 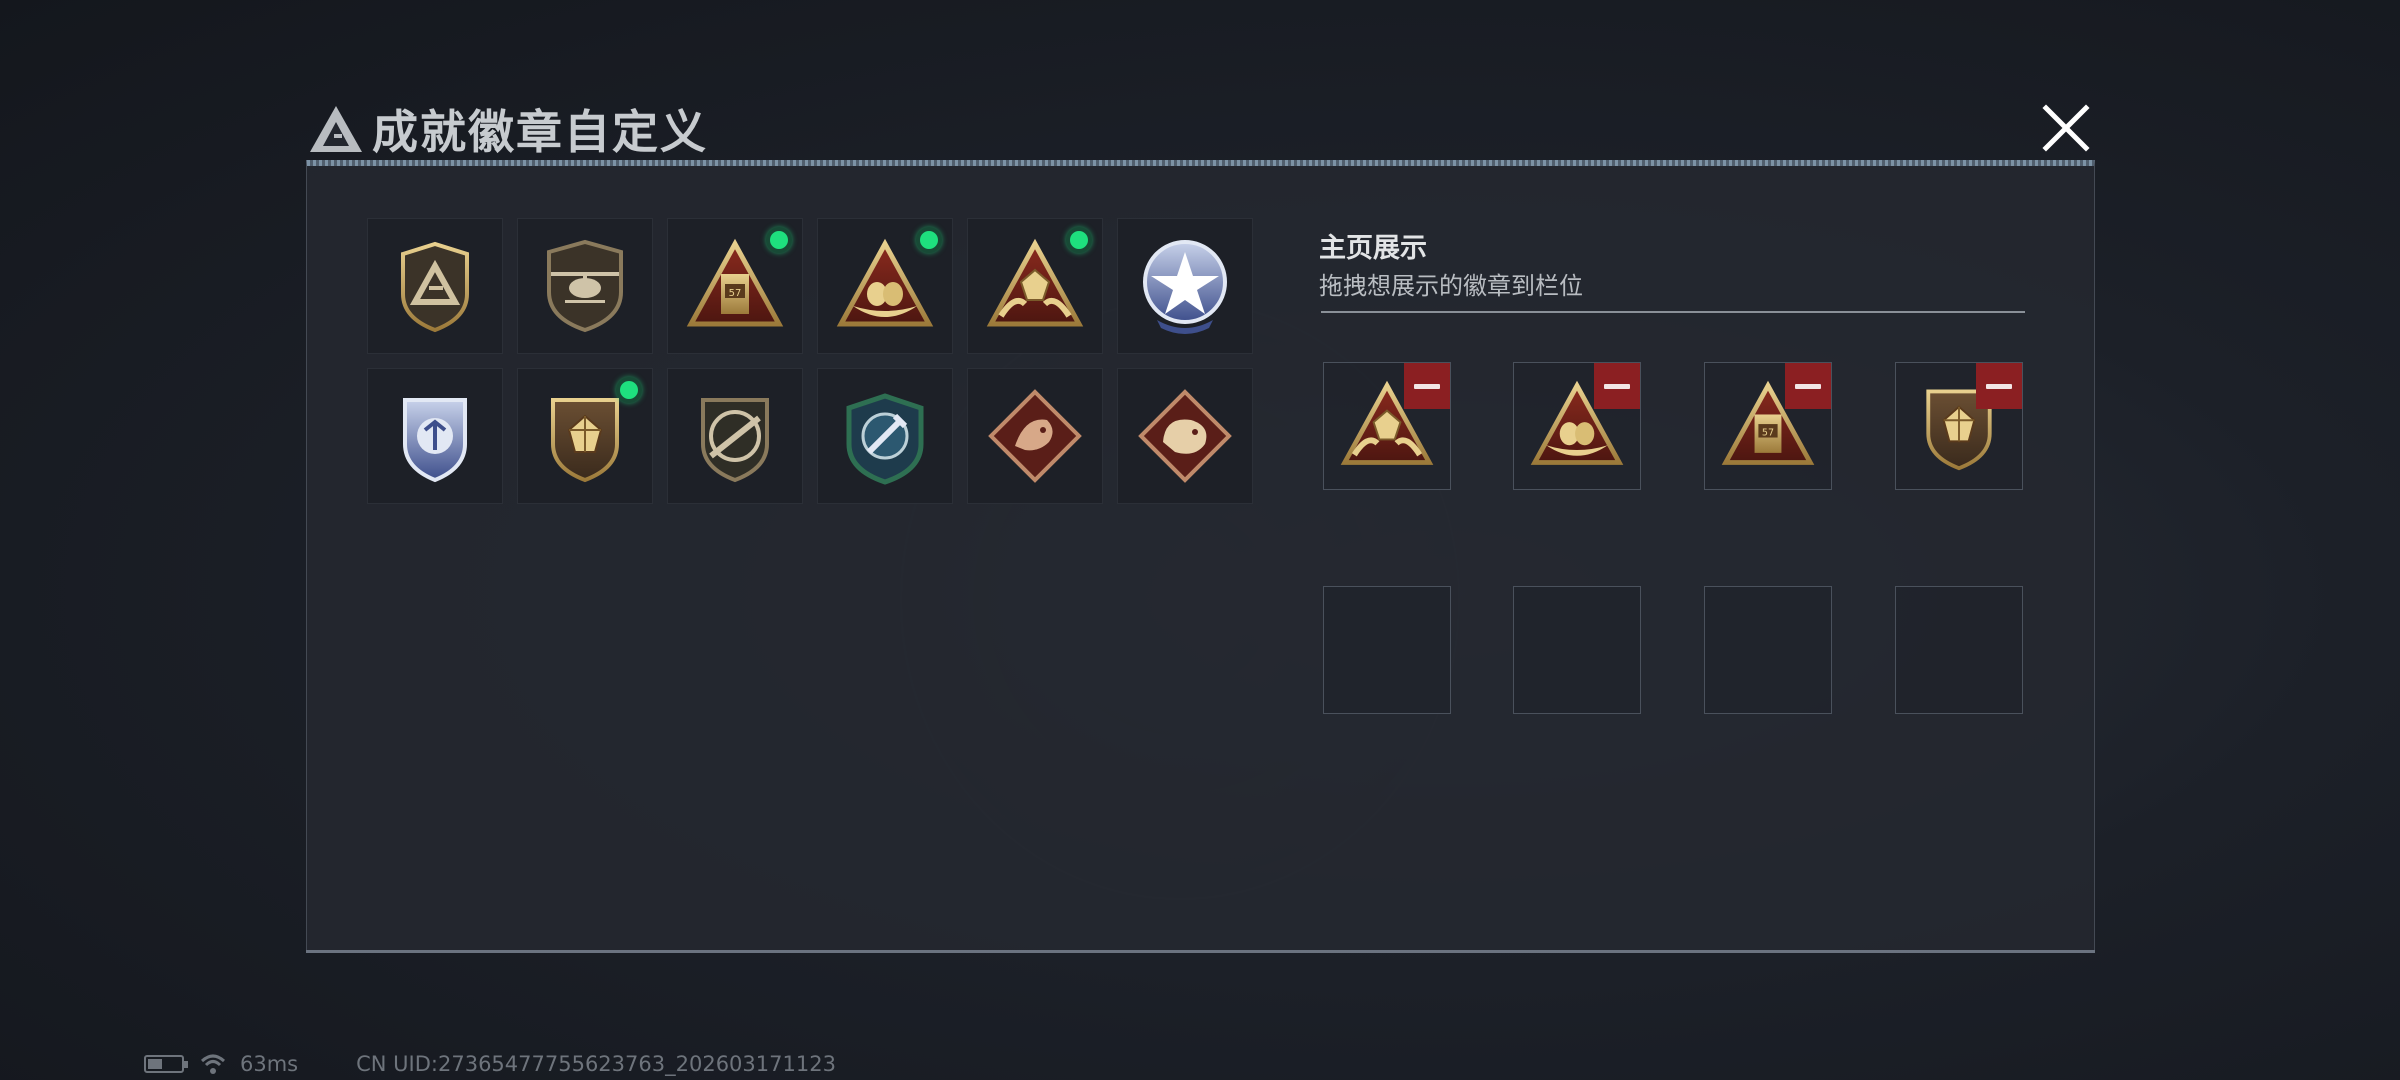 What do you see at coordinates (1197, 128) in the screenshot?
I see `dialog-title-bar: 成就徽章自定义` at bounding box center [1197, 128].